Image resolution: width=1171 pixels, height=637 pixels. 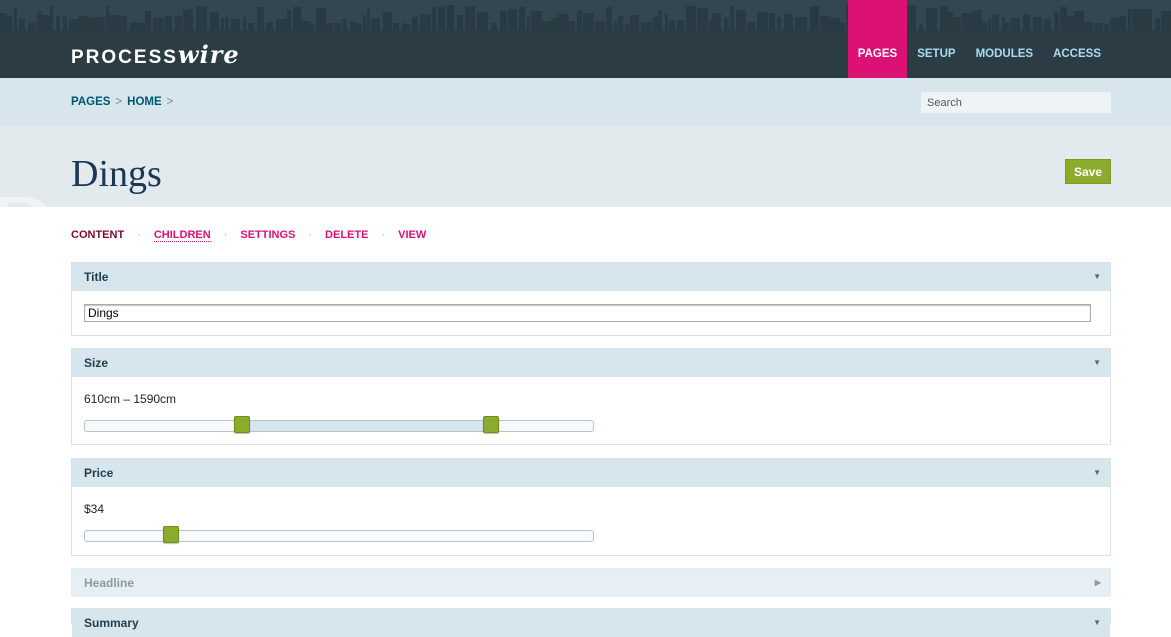 I want to click on field-headline-header: Headline ▶, so click(x=591, y=583).